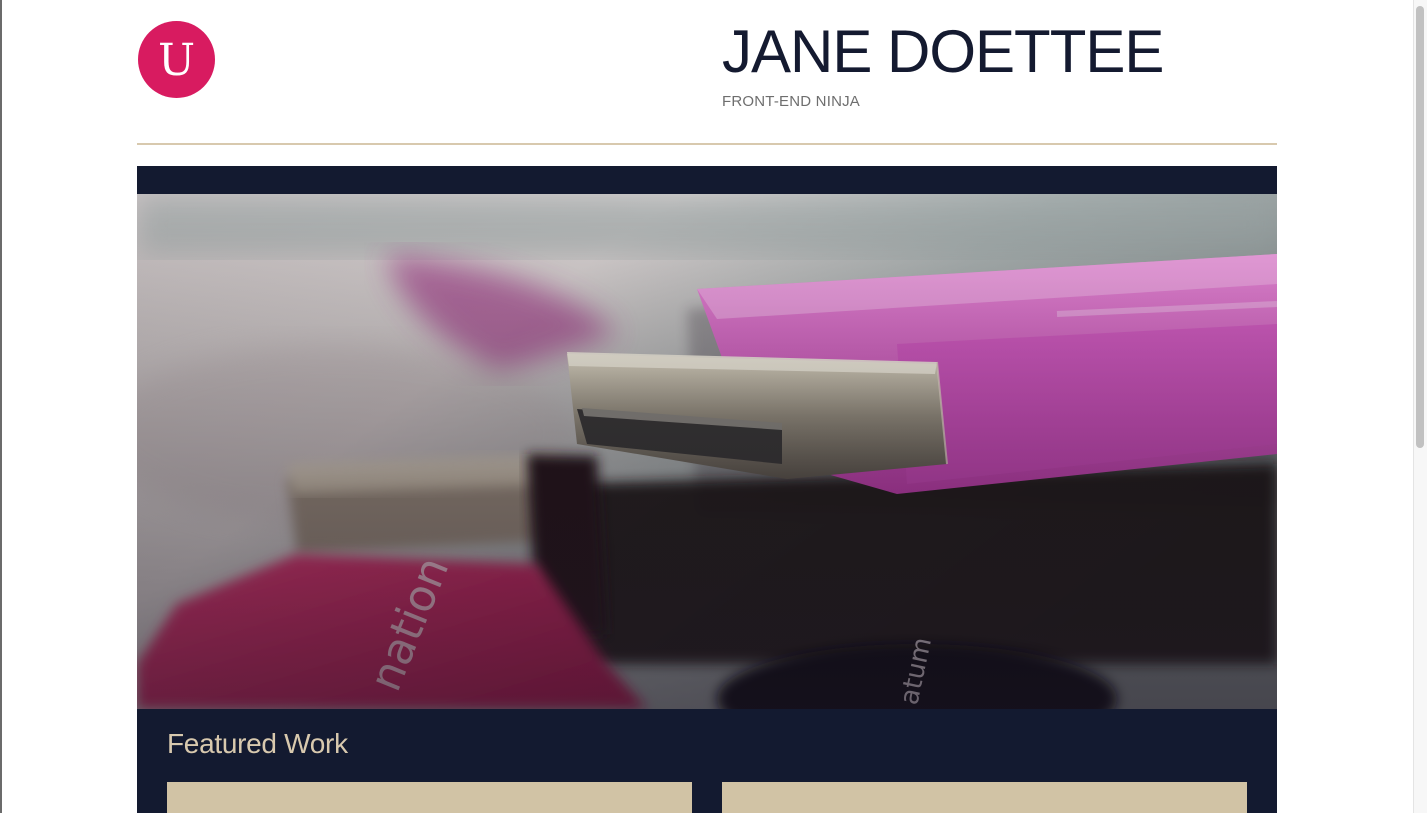 This screenshot has height=813, width=1427. Describe the element at coordinates (791, 101) in the screenshot. I see `site-tagline: FRONT-END NINJA` at that location.